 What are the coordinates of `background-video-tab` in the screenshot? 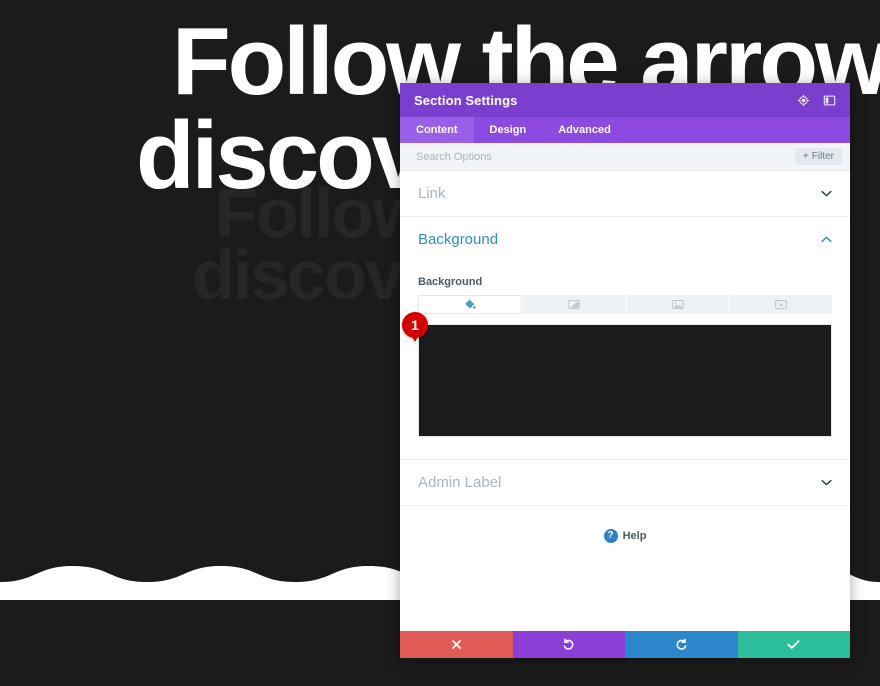 It's located at (780, 304).